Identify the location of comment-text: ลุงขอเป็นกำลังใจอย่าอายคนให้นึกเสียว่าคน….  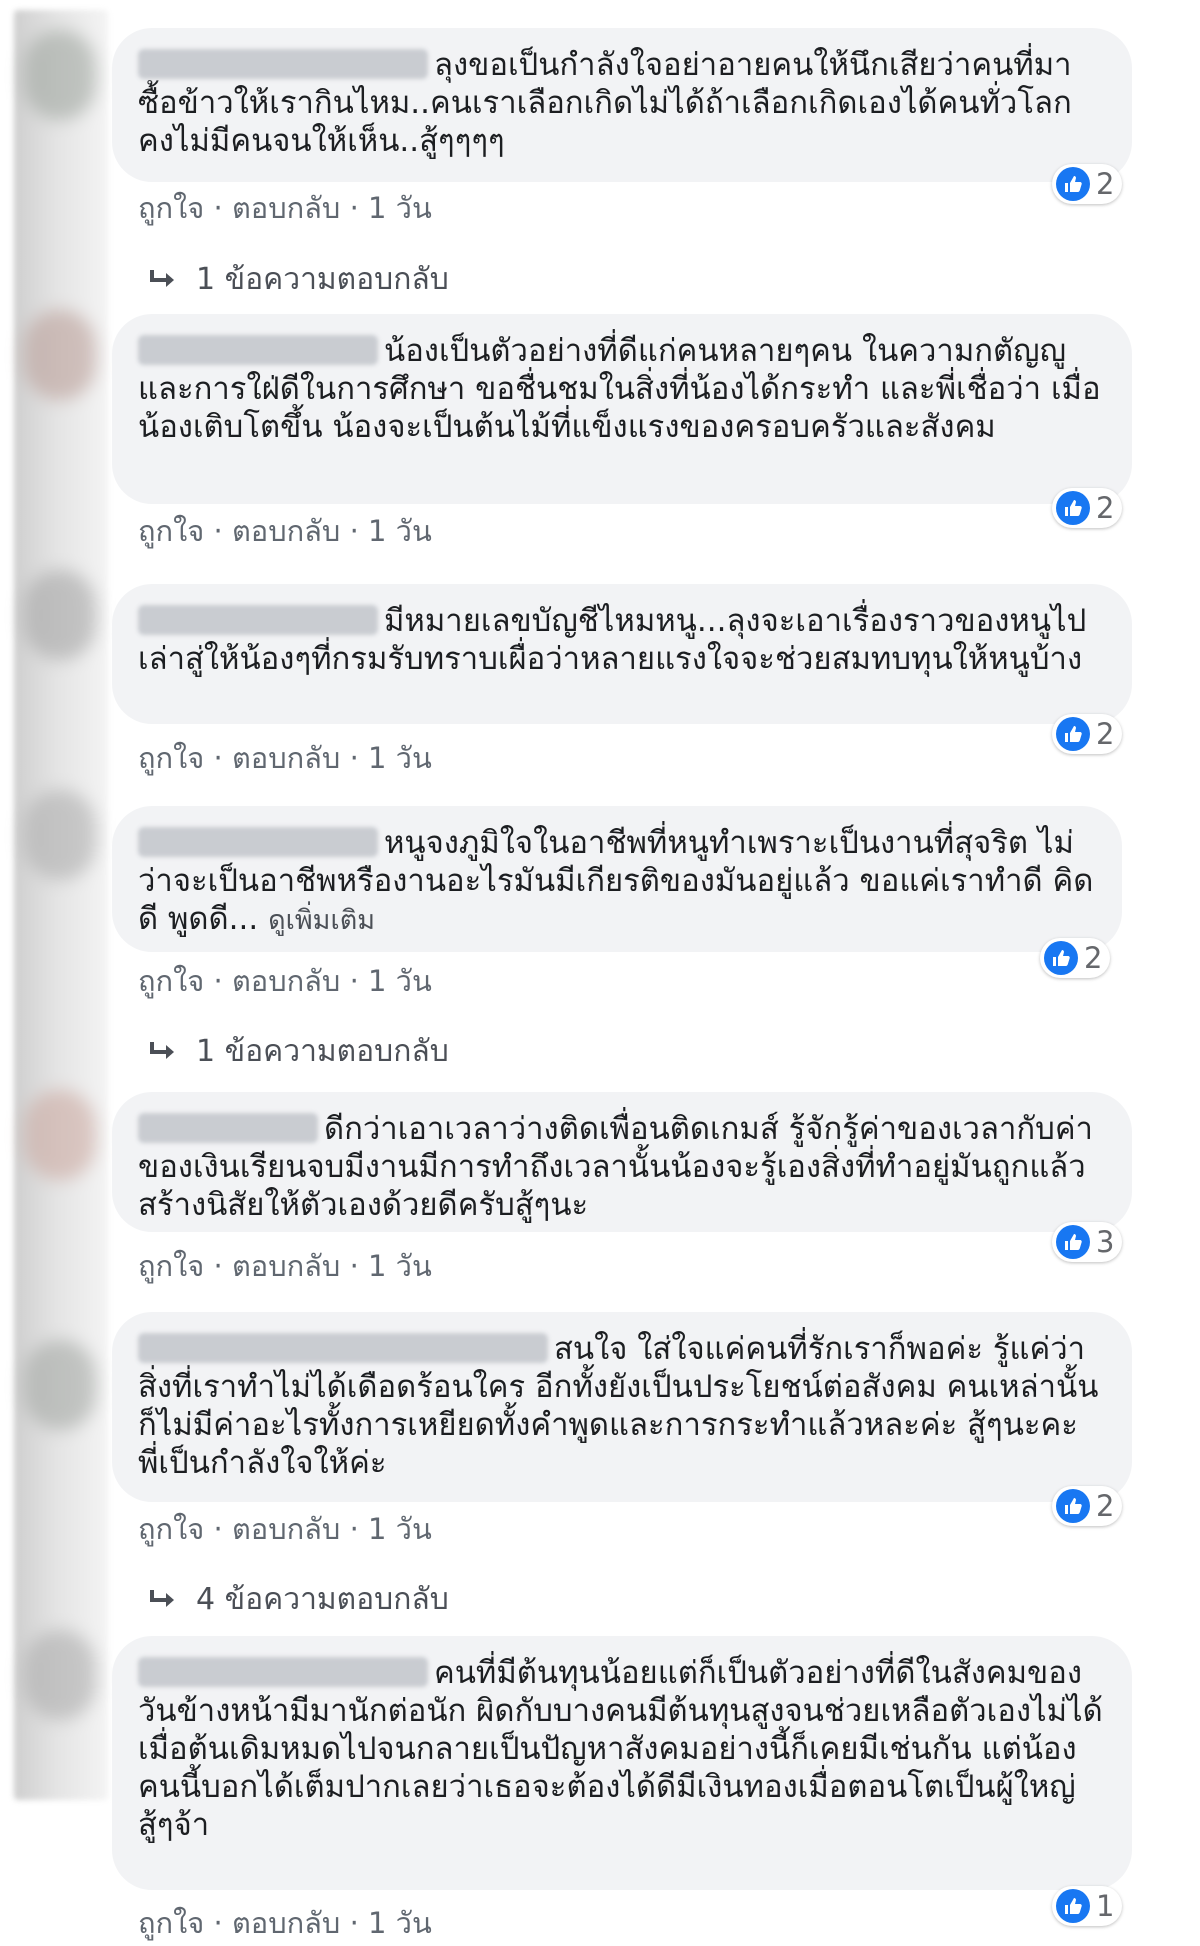
(622, 103).